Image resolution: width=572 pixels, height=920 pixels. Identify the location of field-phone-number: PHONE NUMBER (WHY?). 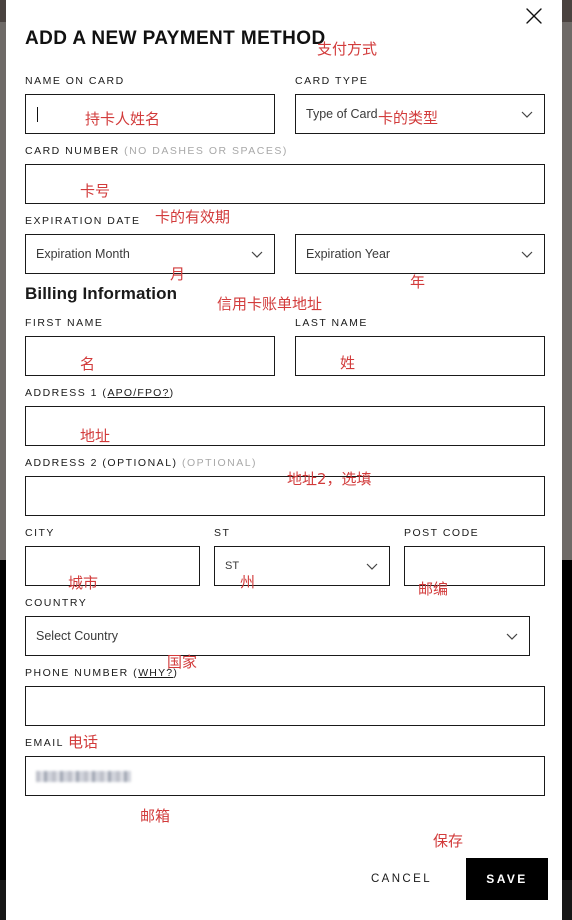
(285, 696).